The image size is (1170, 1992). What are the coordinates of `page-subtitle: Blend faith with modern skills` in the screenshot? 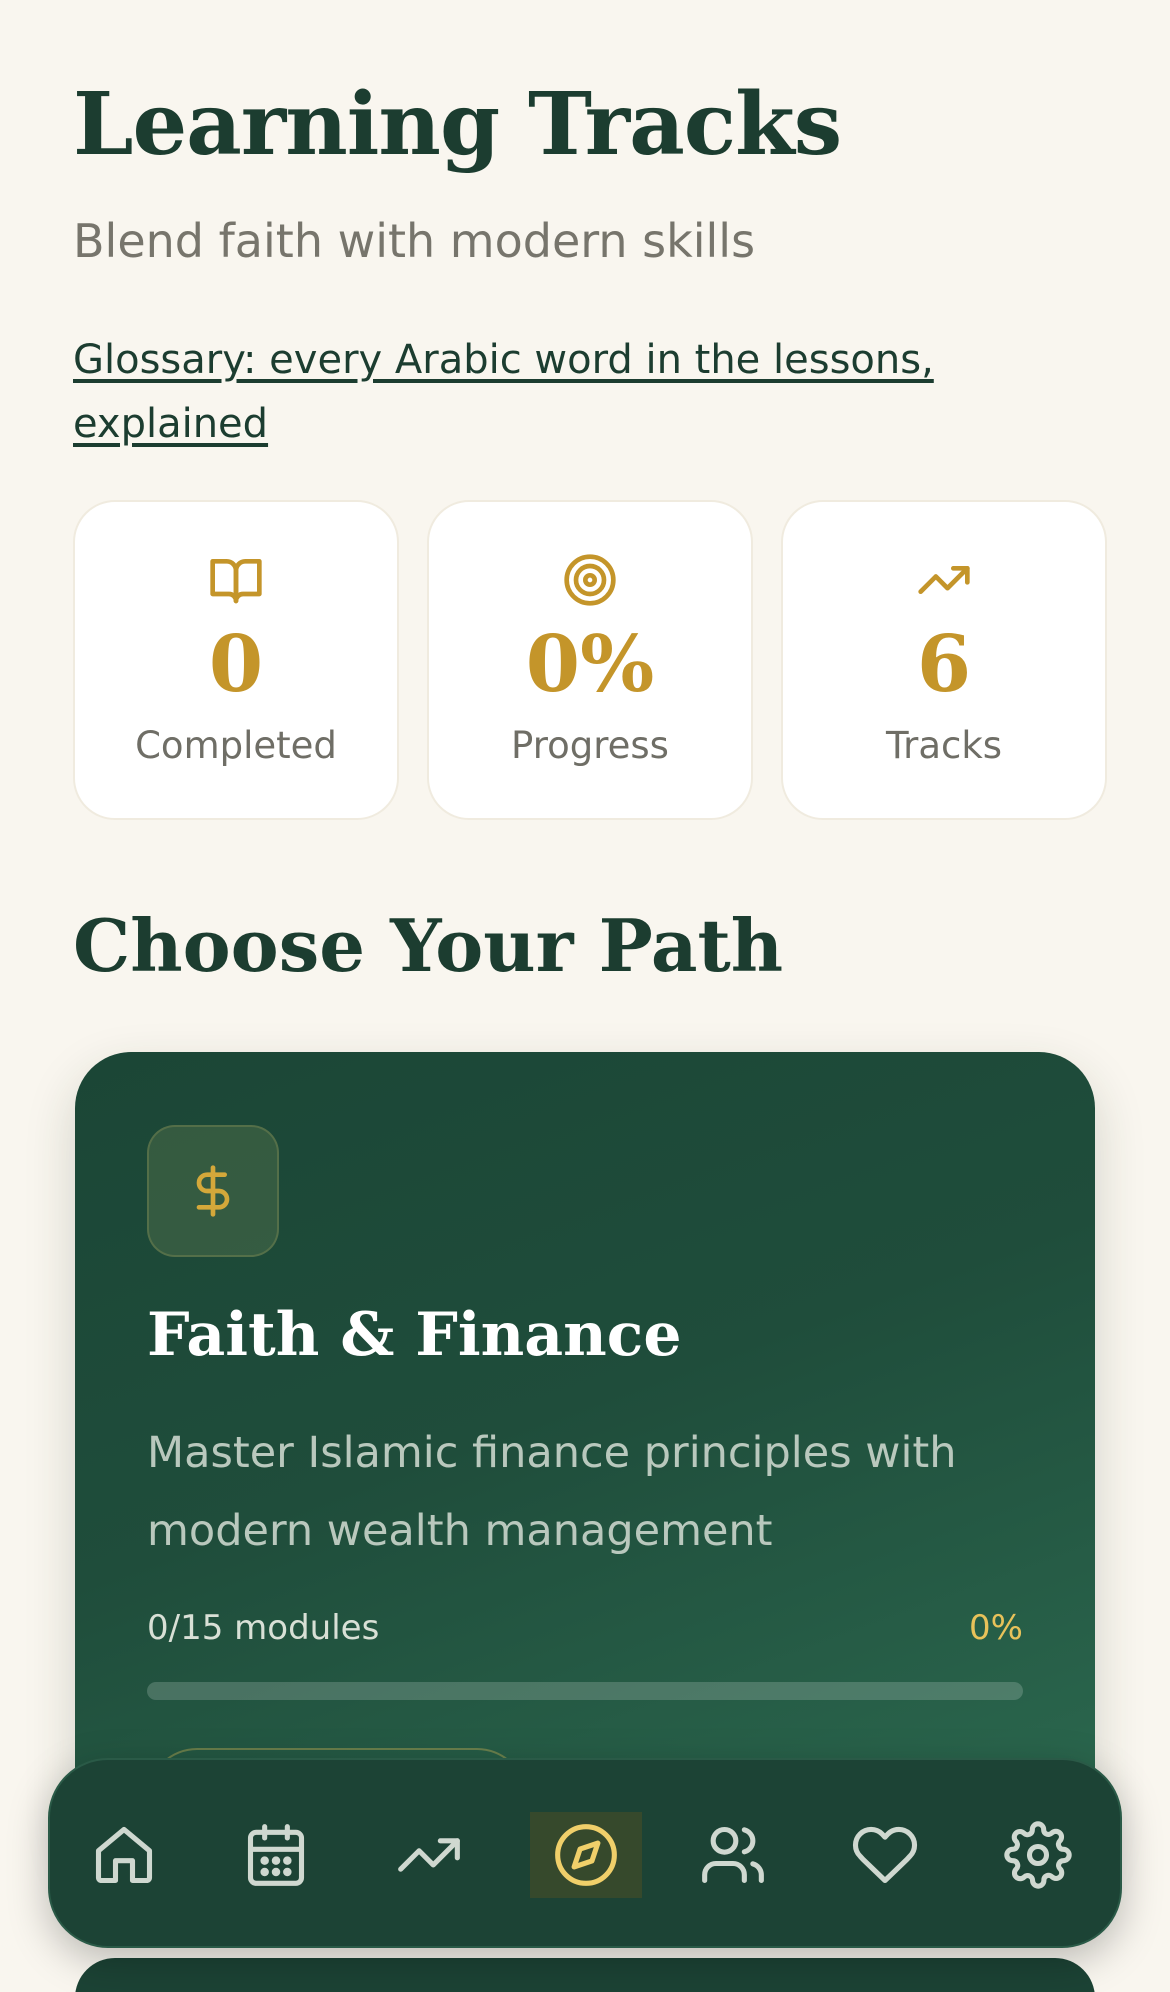 It's located at (414, 241).